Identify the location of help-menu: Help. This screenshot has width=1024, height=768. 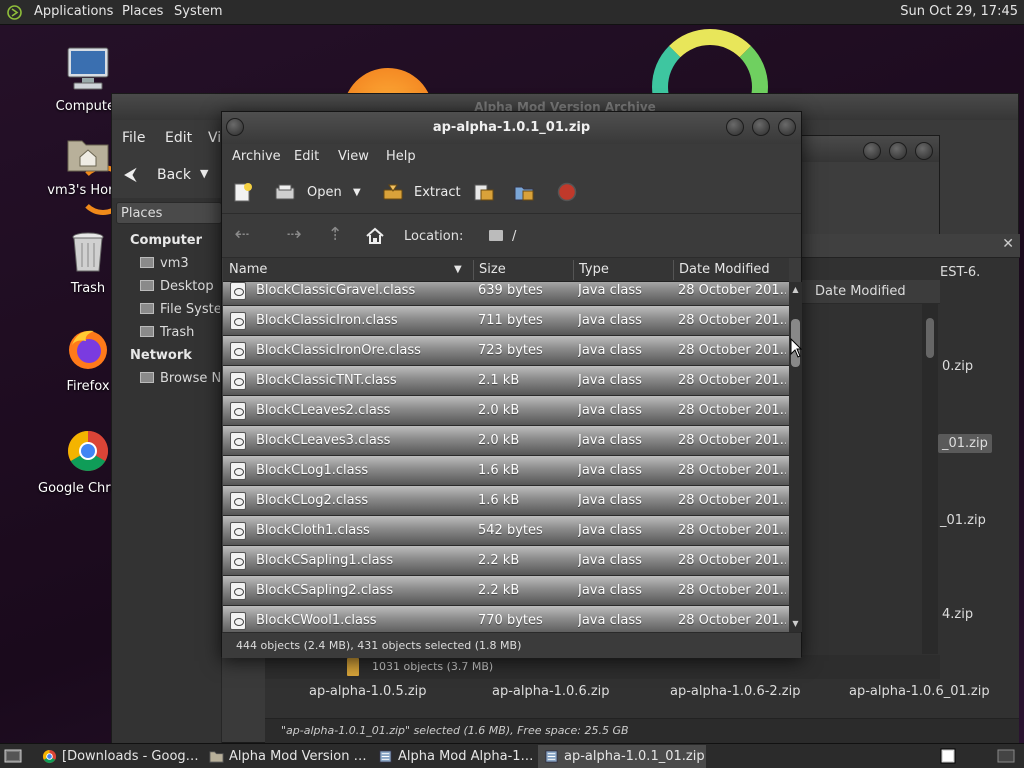
(401, 156).